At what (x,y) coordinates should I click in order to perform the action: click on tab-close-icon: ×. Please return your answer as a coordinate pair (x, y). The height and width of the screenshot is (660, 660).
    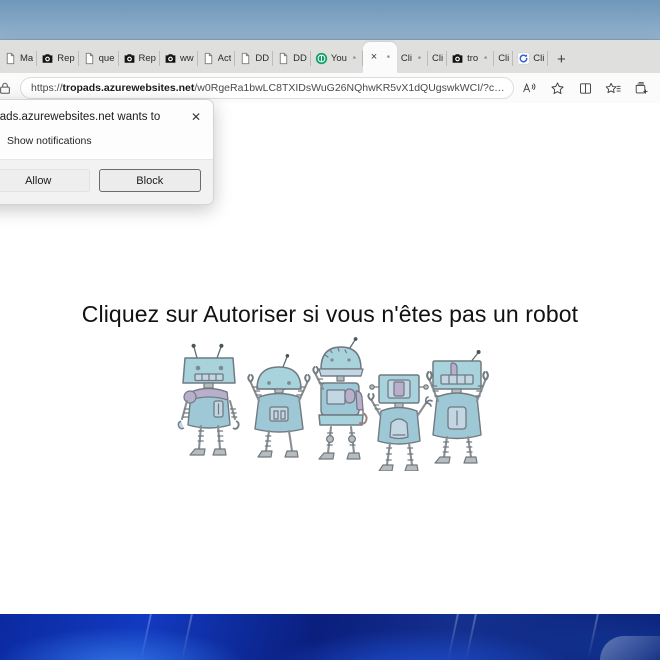
    Looking at the image, I should click on (374, 58).